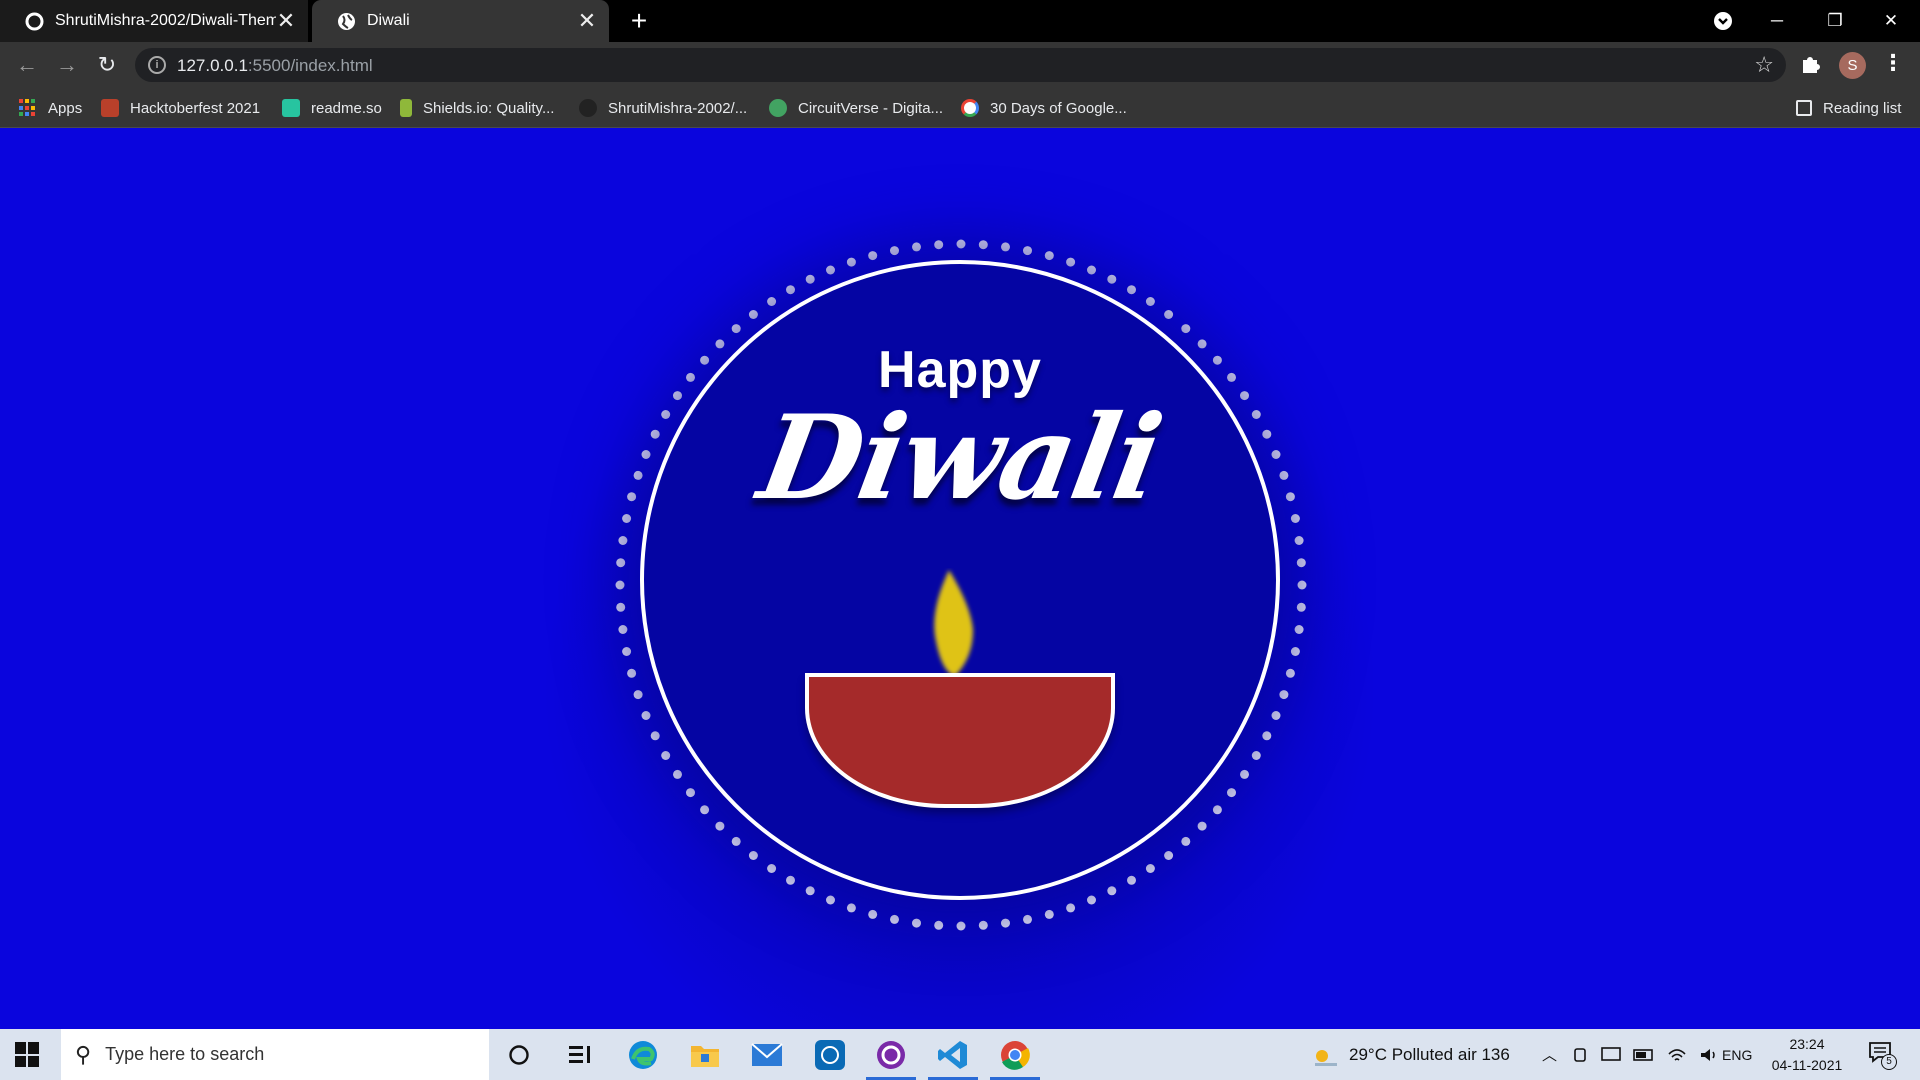 The image size is (1920, 1080). I want to click on chrome-icon, so click(1015, 1054).